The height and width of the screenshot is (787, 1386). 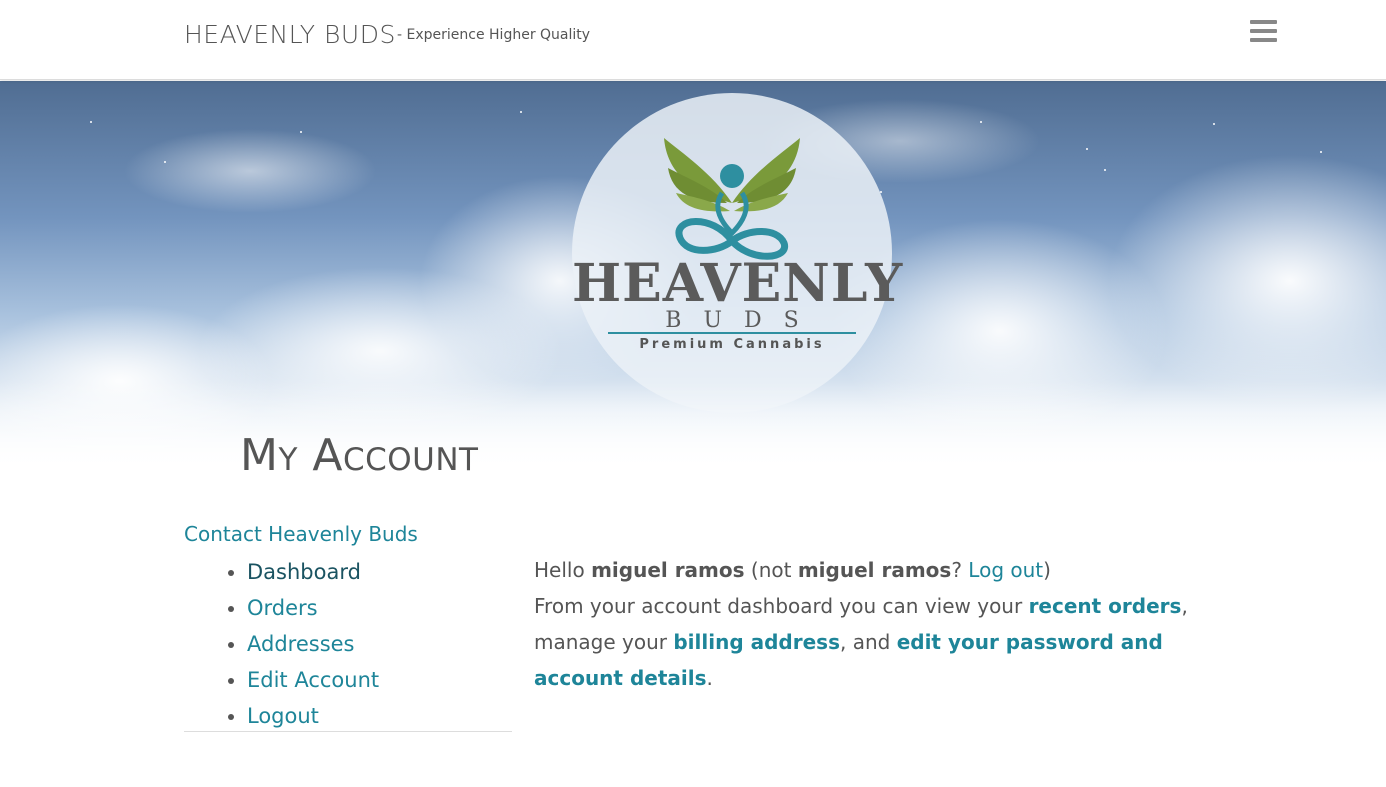 What do you see at coordinates (756, 642) in the screenshot?
I see `billing-address-link: billing address` at bounding box center [756, 642].